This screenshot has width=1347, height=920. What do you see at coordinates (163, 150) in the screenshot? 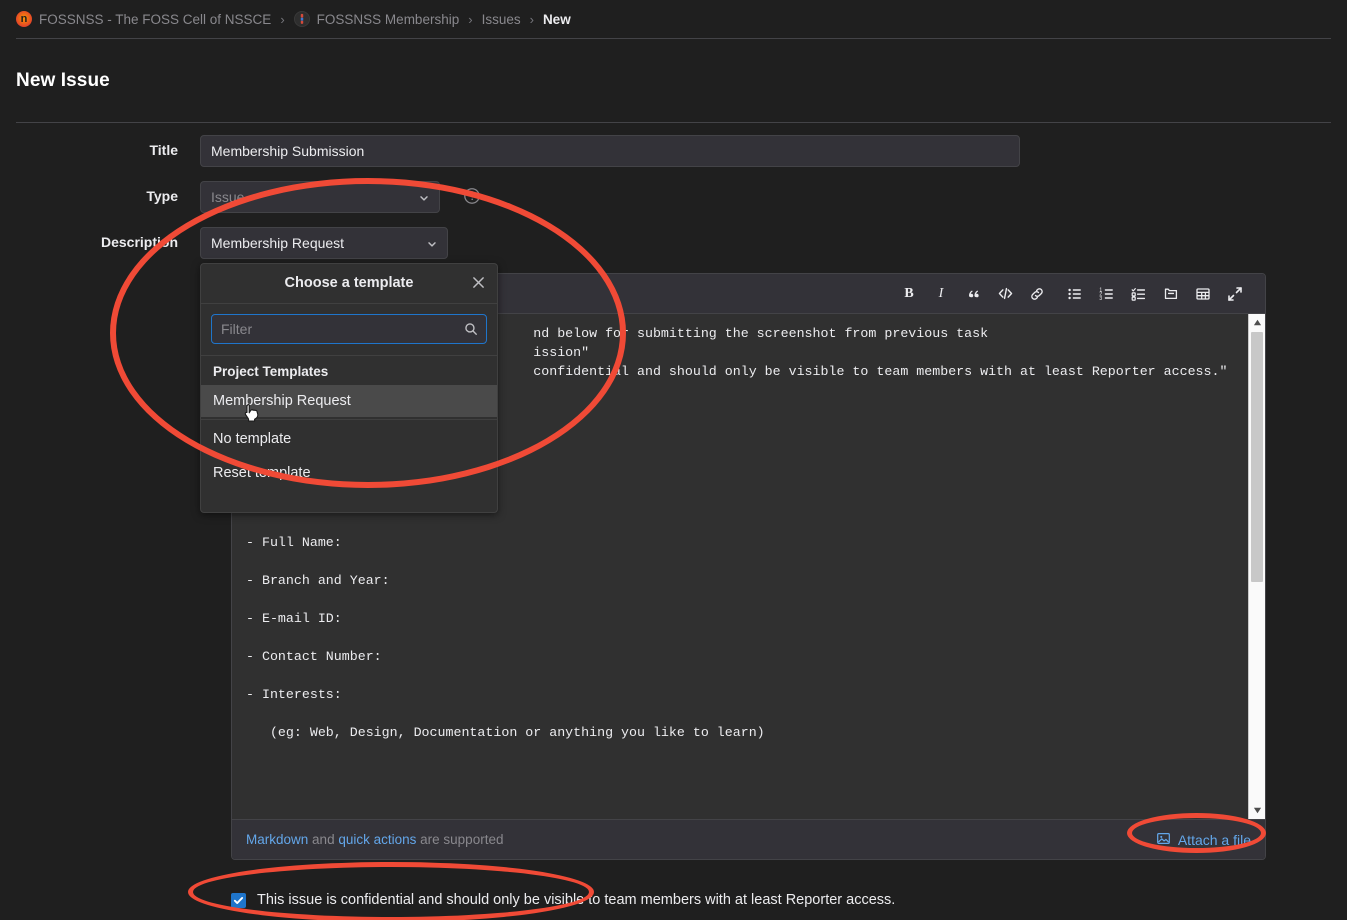
I see `title-label: Title` at bounding box center [163, 150].